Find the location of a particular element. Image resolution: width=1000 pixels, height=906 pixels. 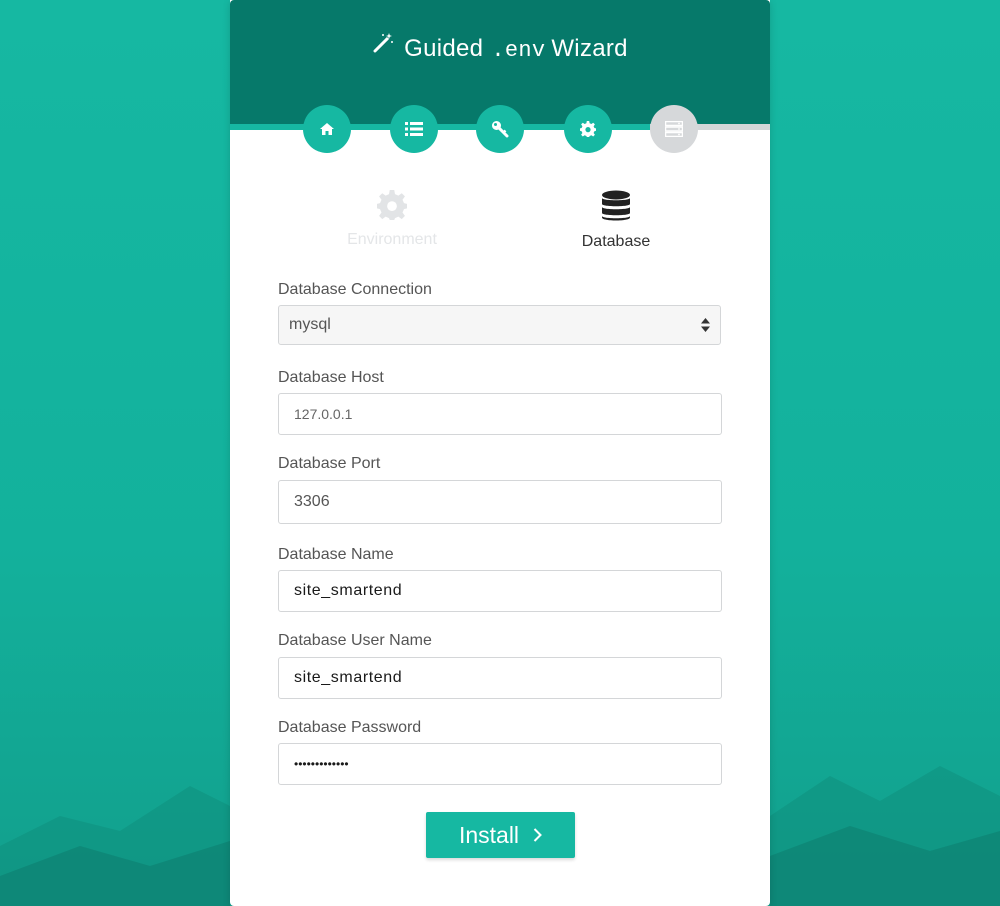

label-database-password: Database Password is located at coordinates (350, 727).